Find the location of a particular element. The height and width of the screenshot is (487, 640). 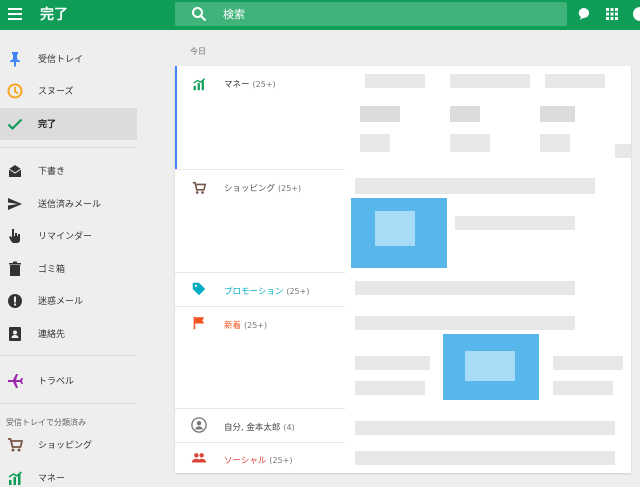

sidebar-item-sent: 送信済みメール is located at coordinates (68, 204).